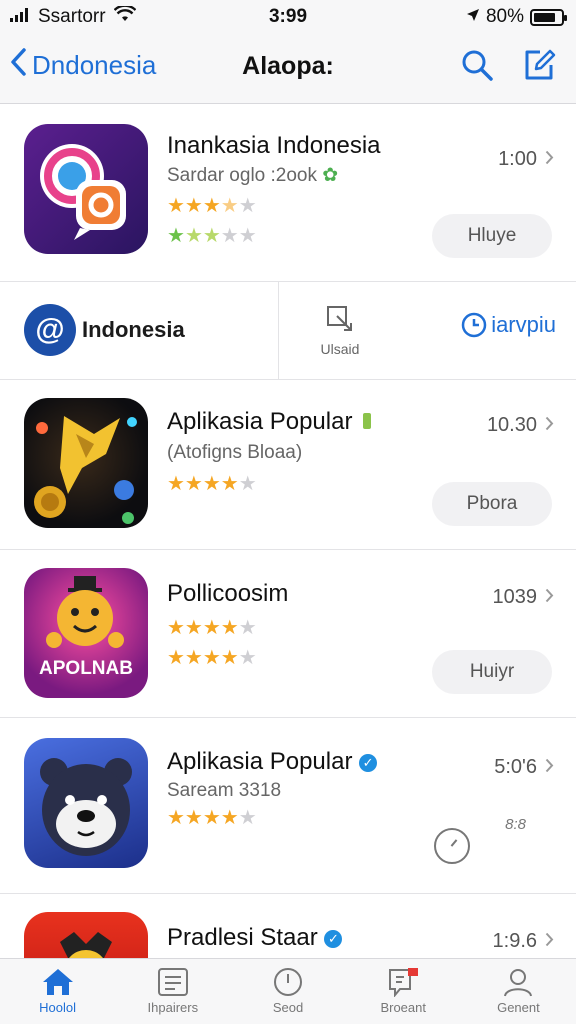 The width and height of the screenshot is (576, 1024). What do you see at coordinates (330, 175) in the screenshot?
I see `leaf-icon: ✿` at bounding box center [330, 175].